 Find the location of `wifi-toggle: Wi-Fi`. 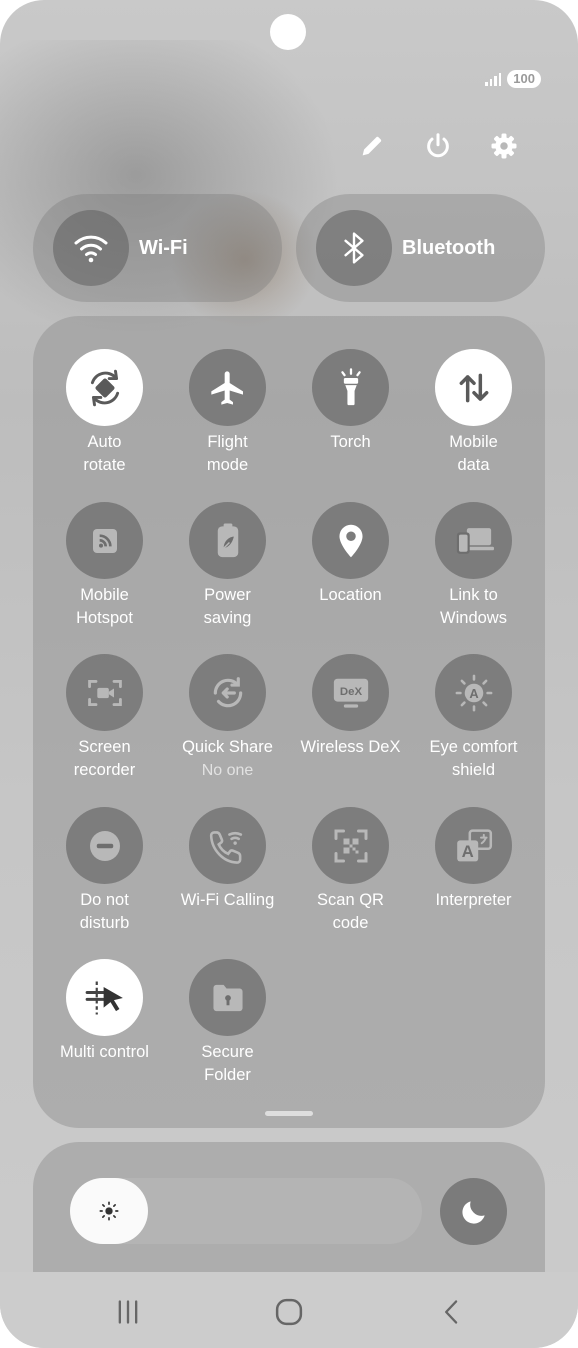

wifi-toggle: Wi-Fi is located at coordinates (157, 248).